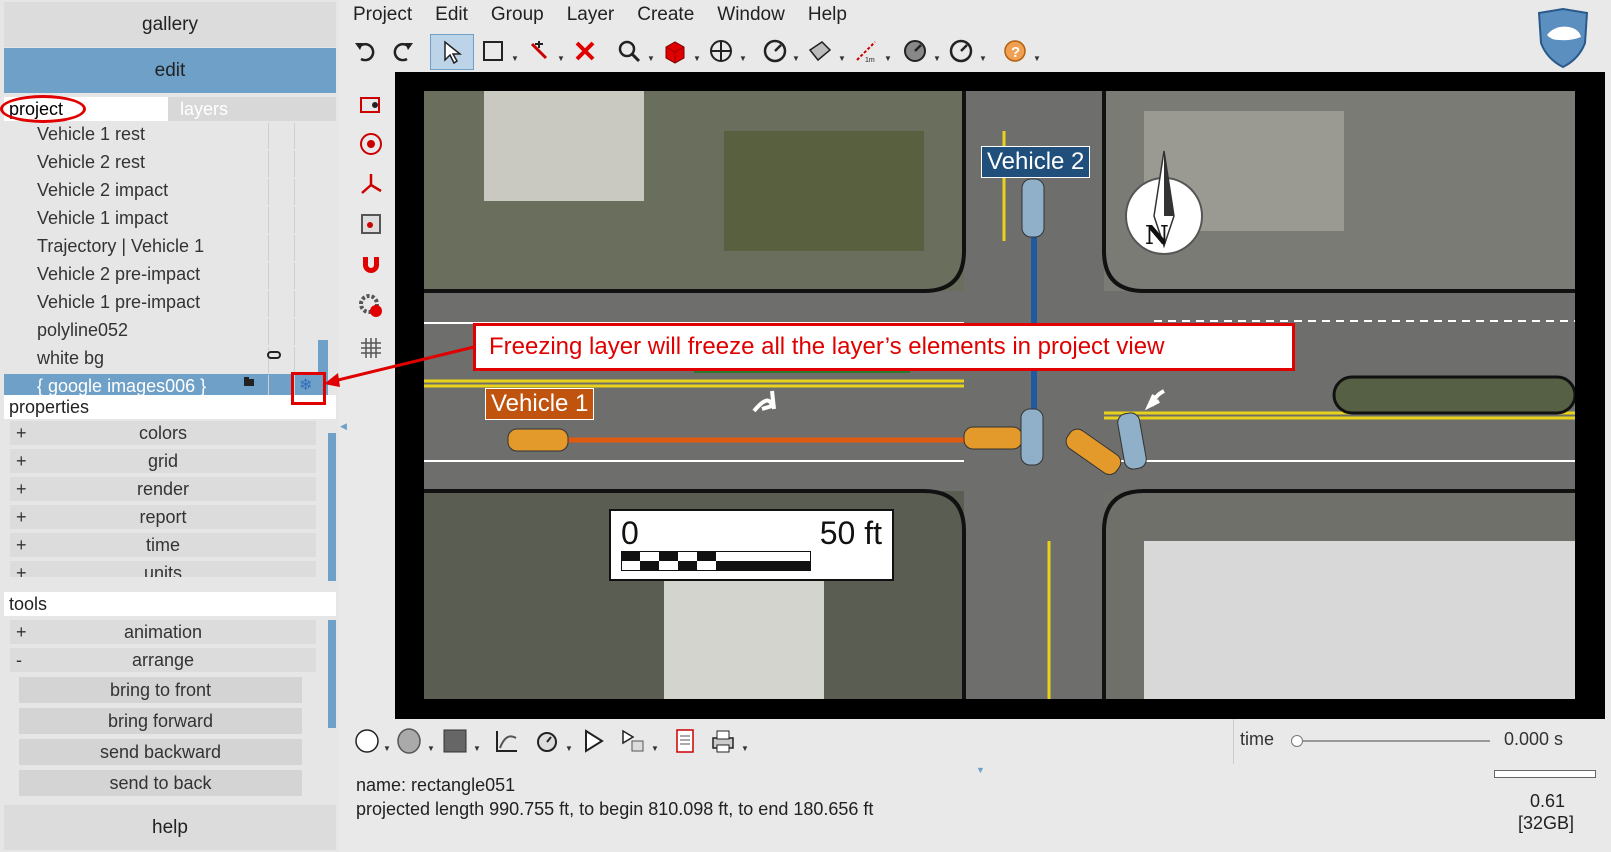  I want to click on property-label: colors, so click(162, 433).